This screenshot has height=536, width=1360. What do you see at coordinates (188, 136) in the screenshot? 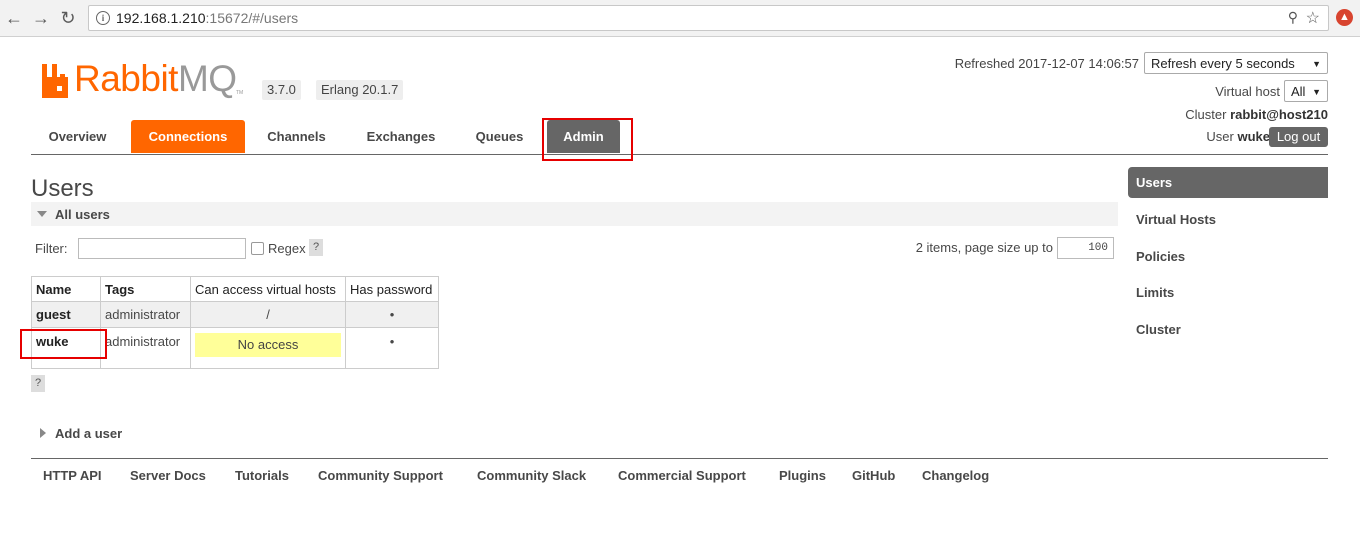
I see `tab-connections: Connections` at bounding box center [188, 136].